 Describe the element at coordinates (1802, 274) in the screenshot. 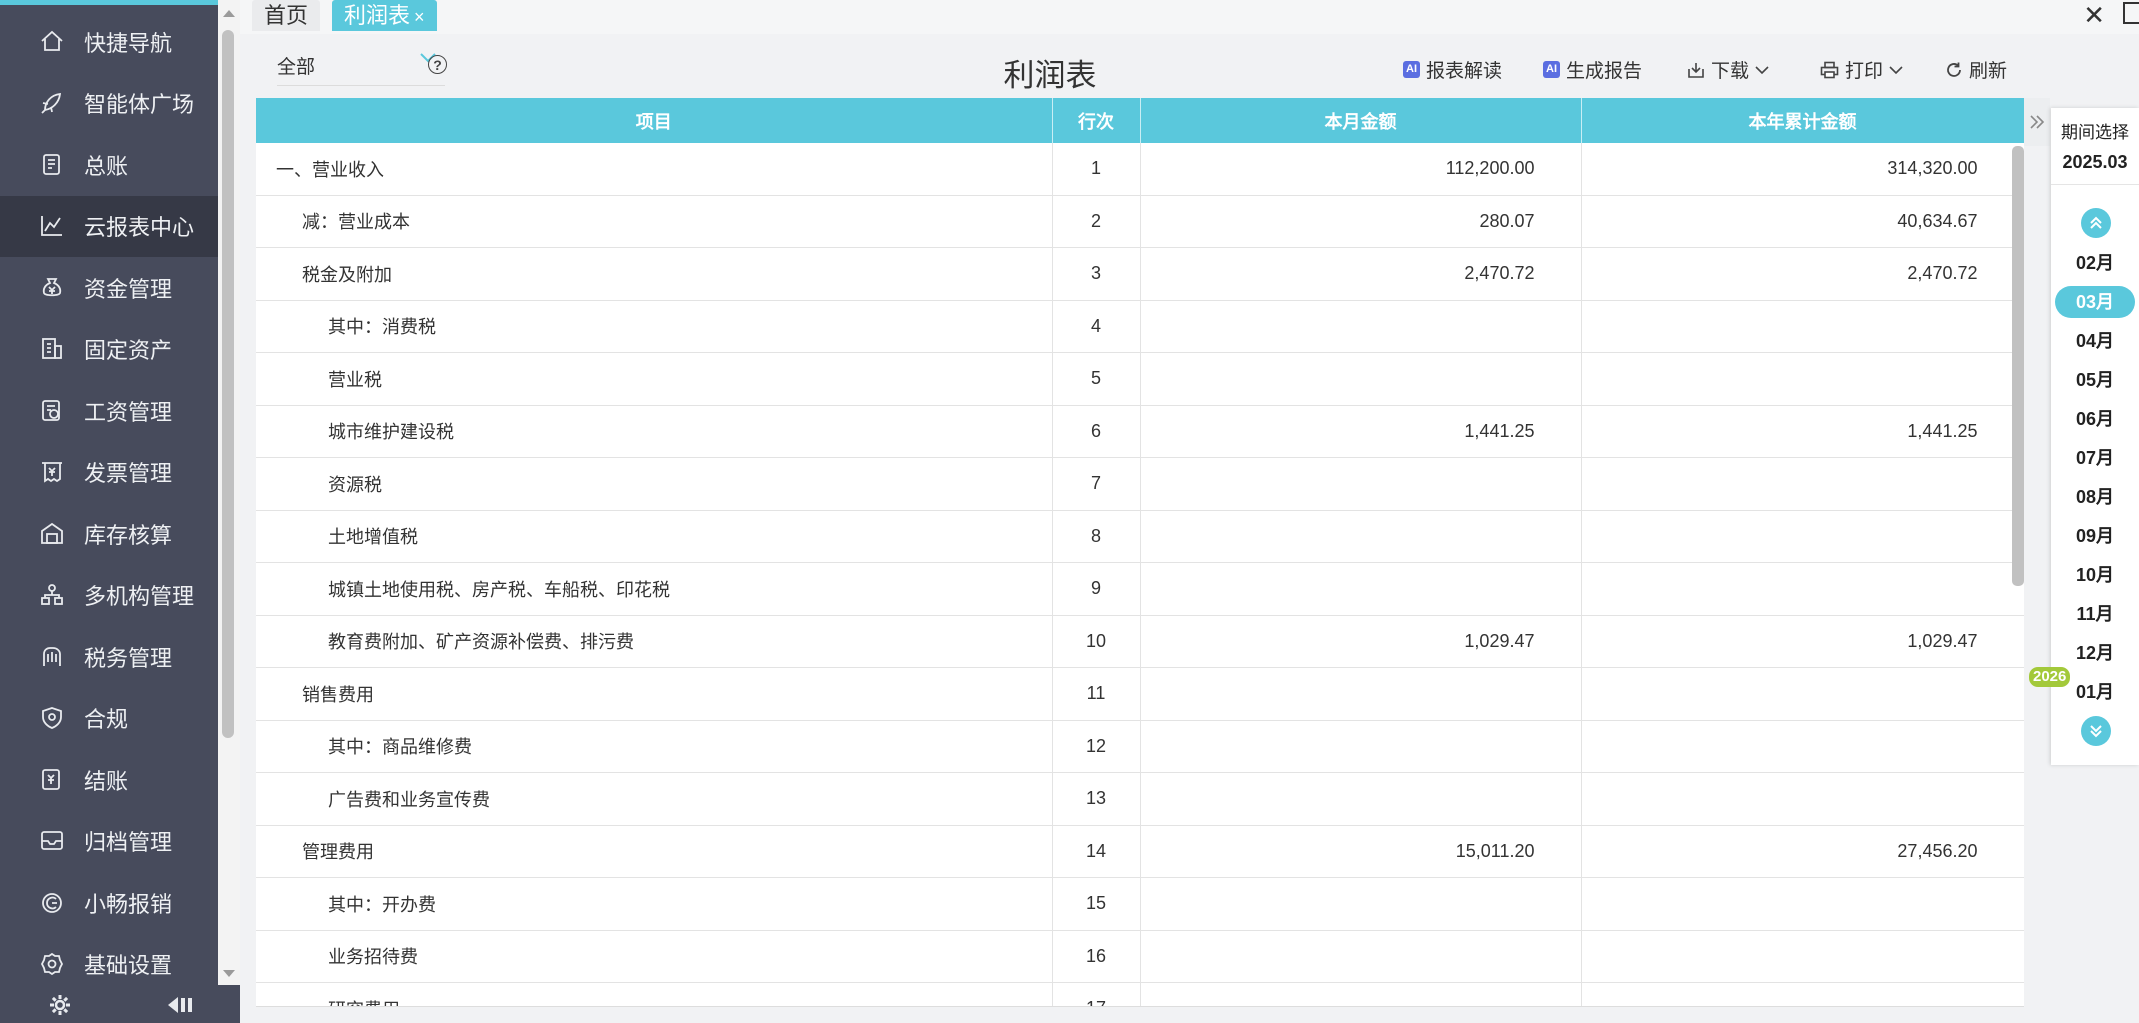

I see `ytd-amount-cell: 2,470.72` at that location.